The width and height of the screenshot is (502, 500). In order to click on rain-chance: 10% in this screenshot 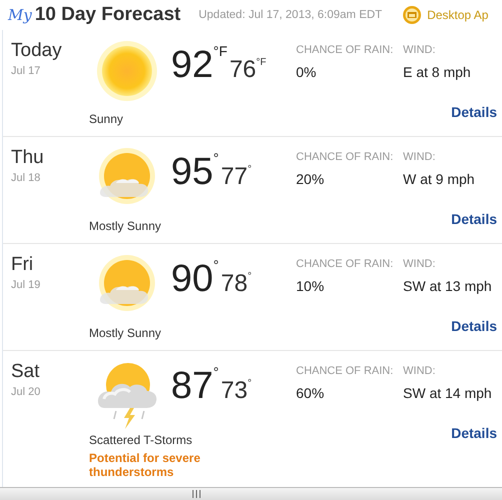, I will do `click(311, 286)`.